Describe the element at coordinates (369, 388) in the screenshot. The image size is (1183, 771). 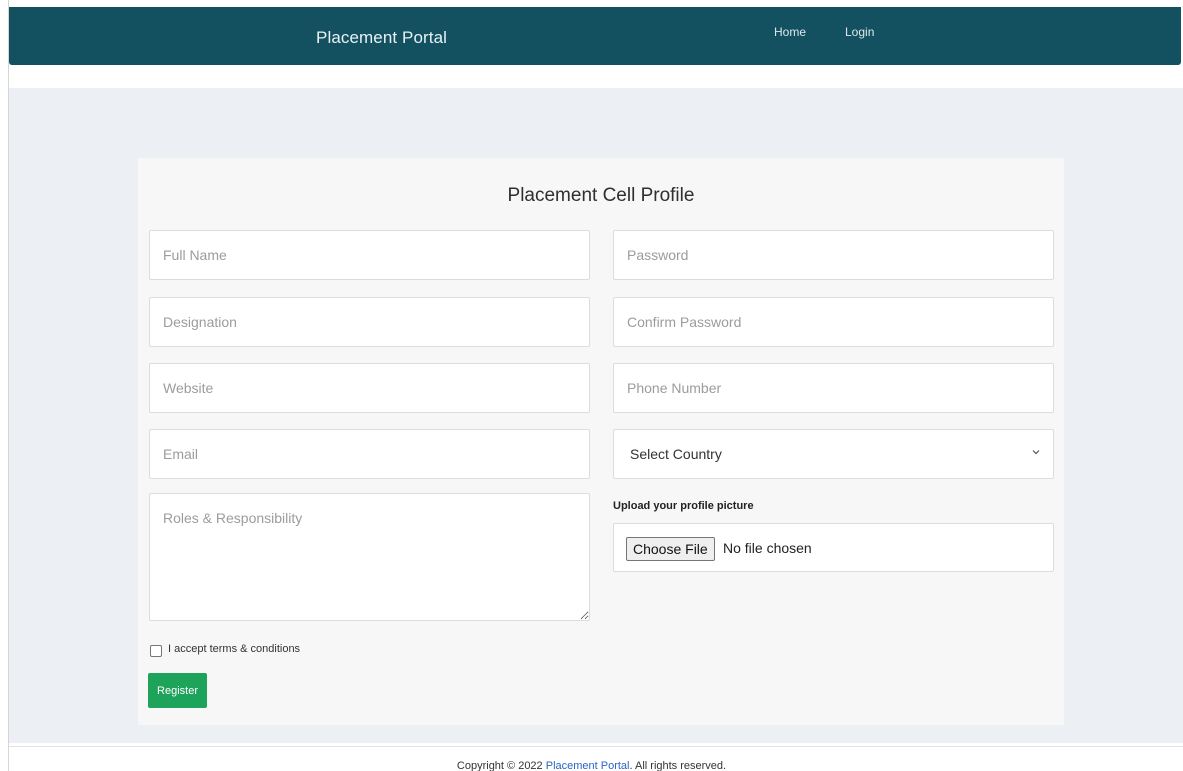
I see `website-input` at that location.